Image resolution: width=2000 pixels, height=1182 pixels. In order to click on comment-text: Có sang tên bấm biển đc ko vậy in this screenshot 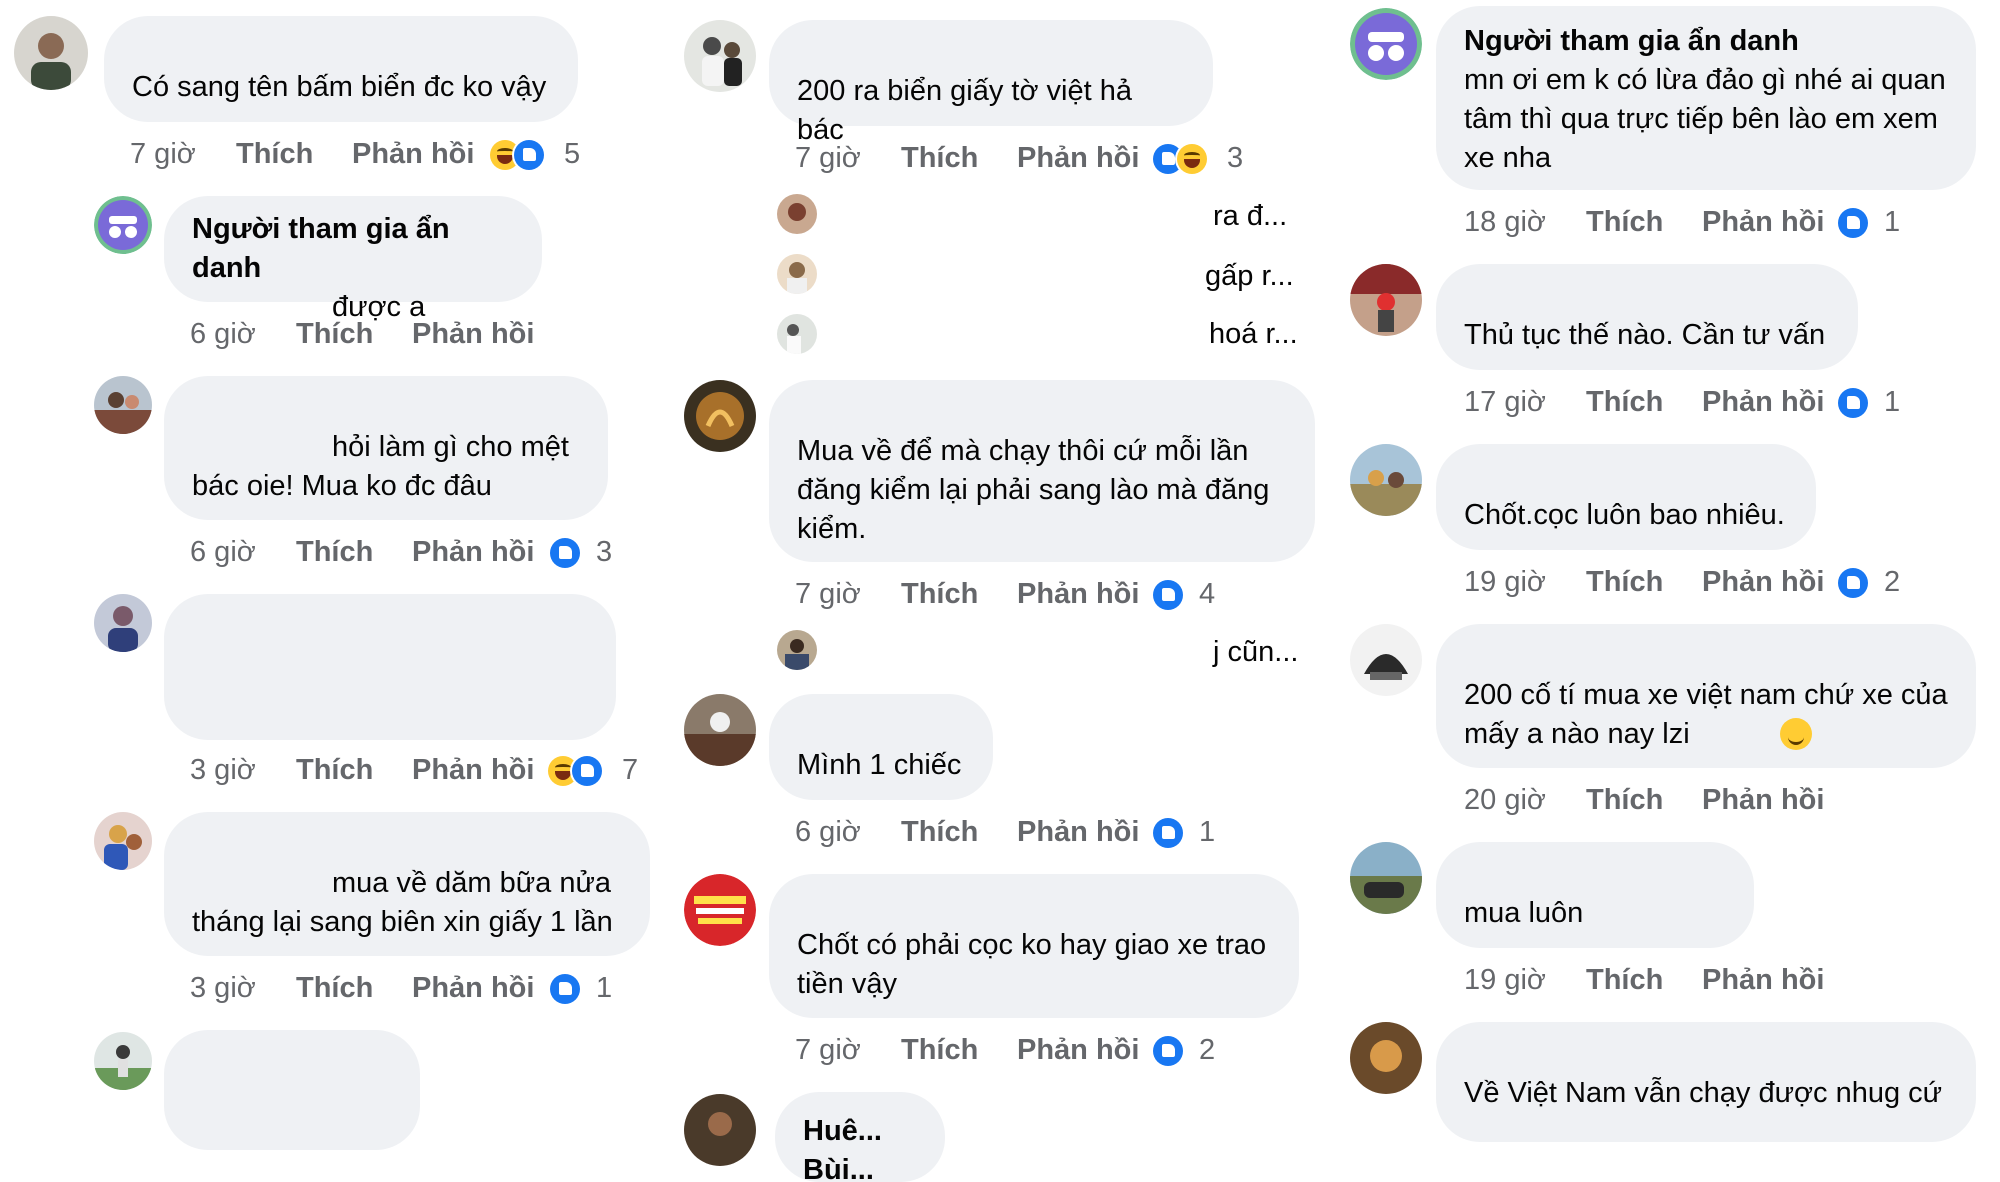, I will do `click(339, 87)`.